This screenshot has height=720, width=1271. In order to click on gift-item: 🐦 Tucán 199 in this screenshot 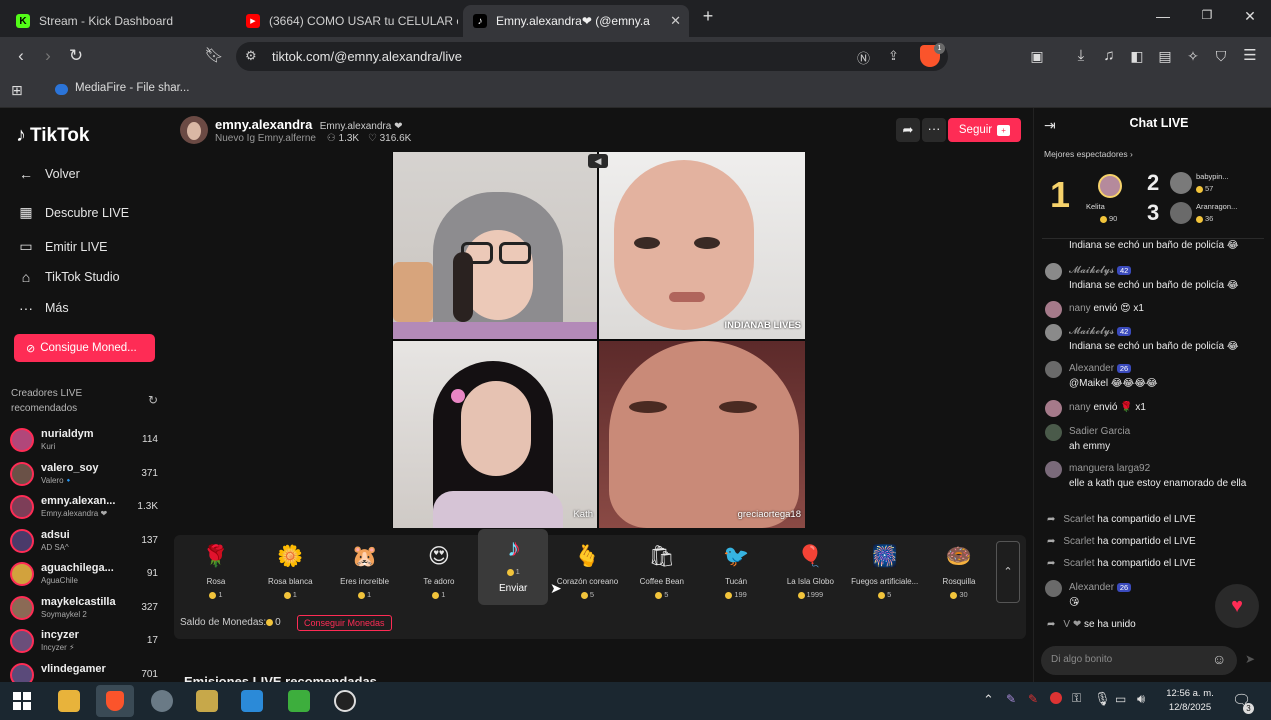, I will do `click(736, 571)`.